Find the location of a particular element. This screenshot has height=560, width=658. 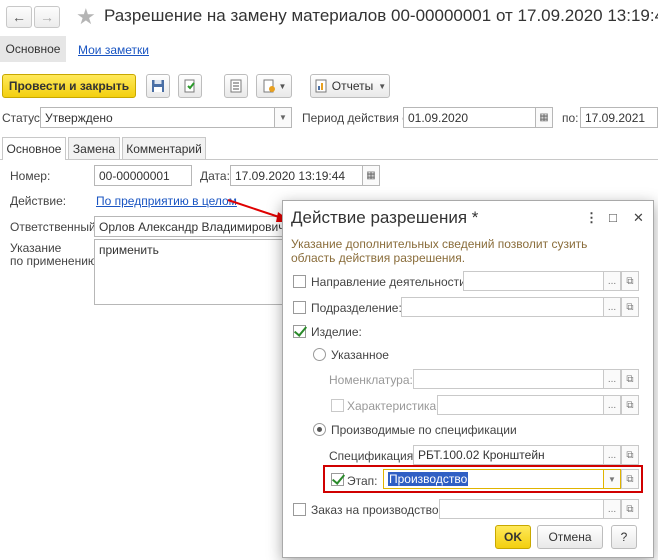

specified-radio is located at coordinates (319, 354).